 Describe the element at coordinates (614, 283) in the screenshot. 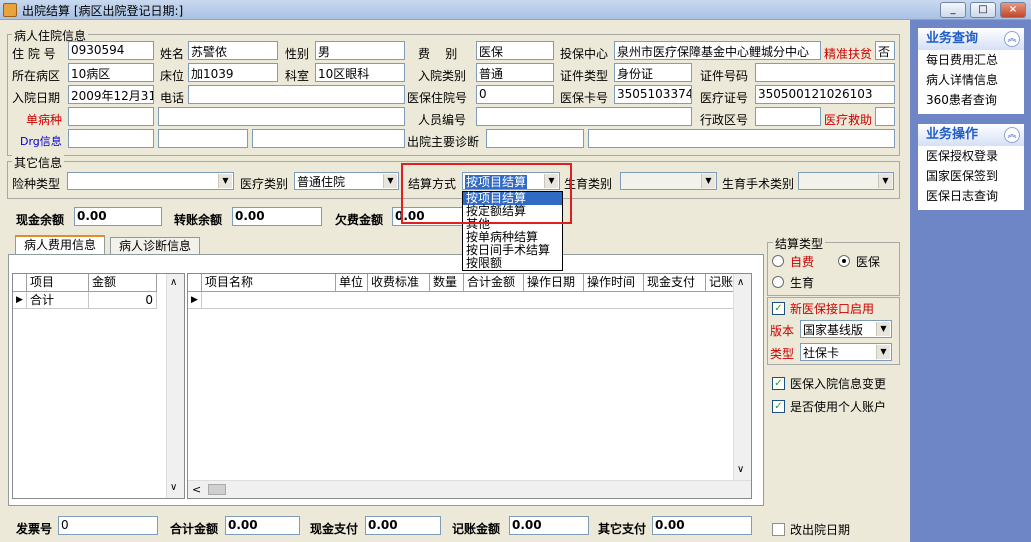

I see `grid-header-op-time: 操作时间` at that location.